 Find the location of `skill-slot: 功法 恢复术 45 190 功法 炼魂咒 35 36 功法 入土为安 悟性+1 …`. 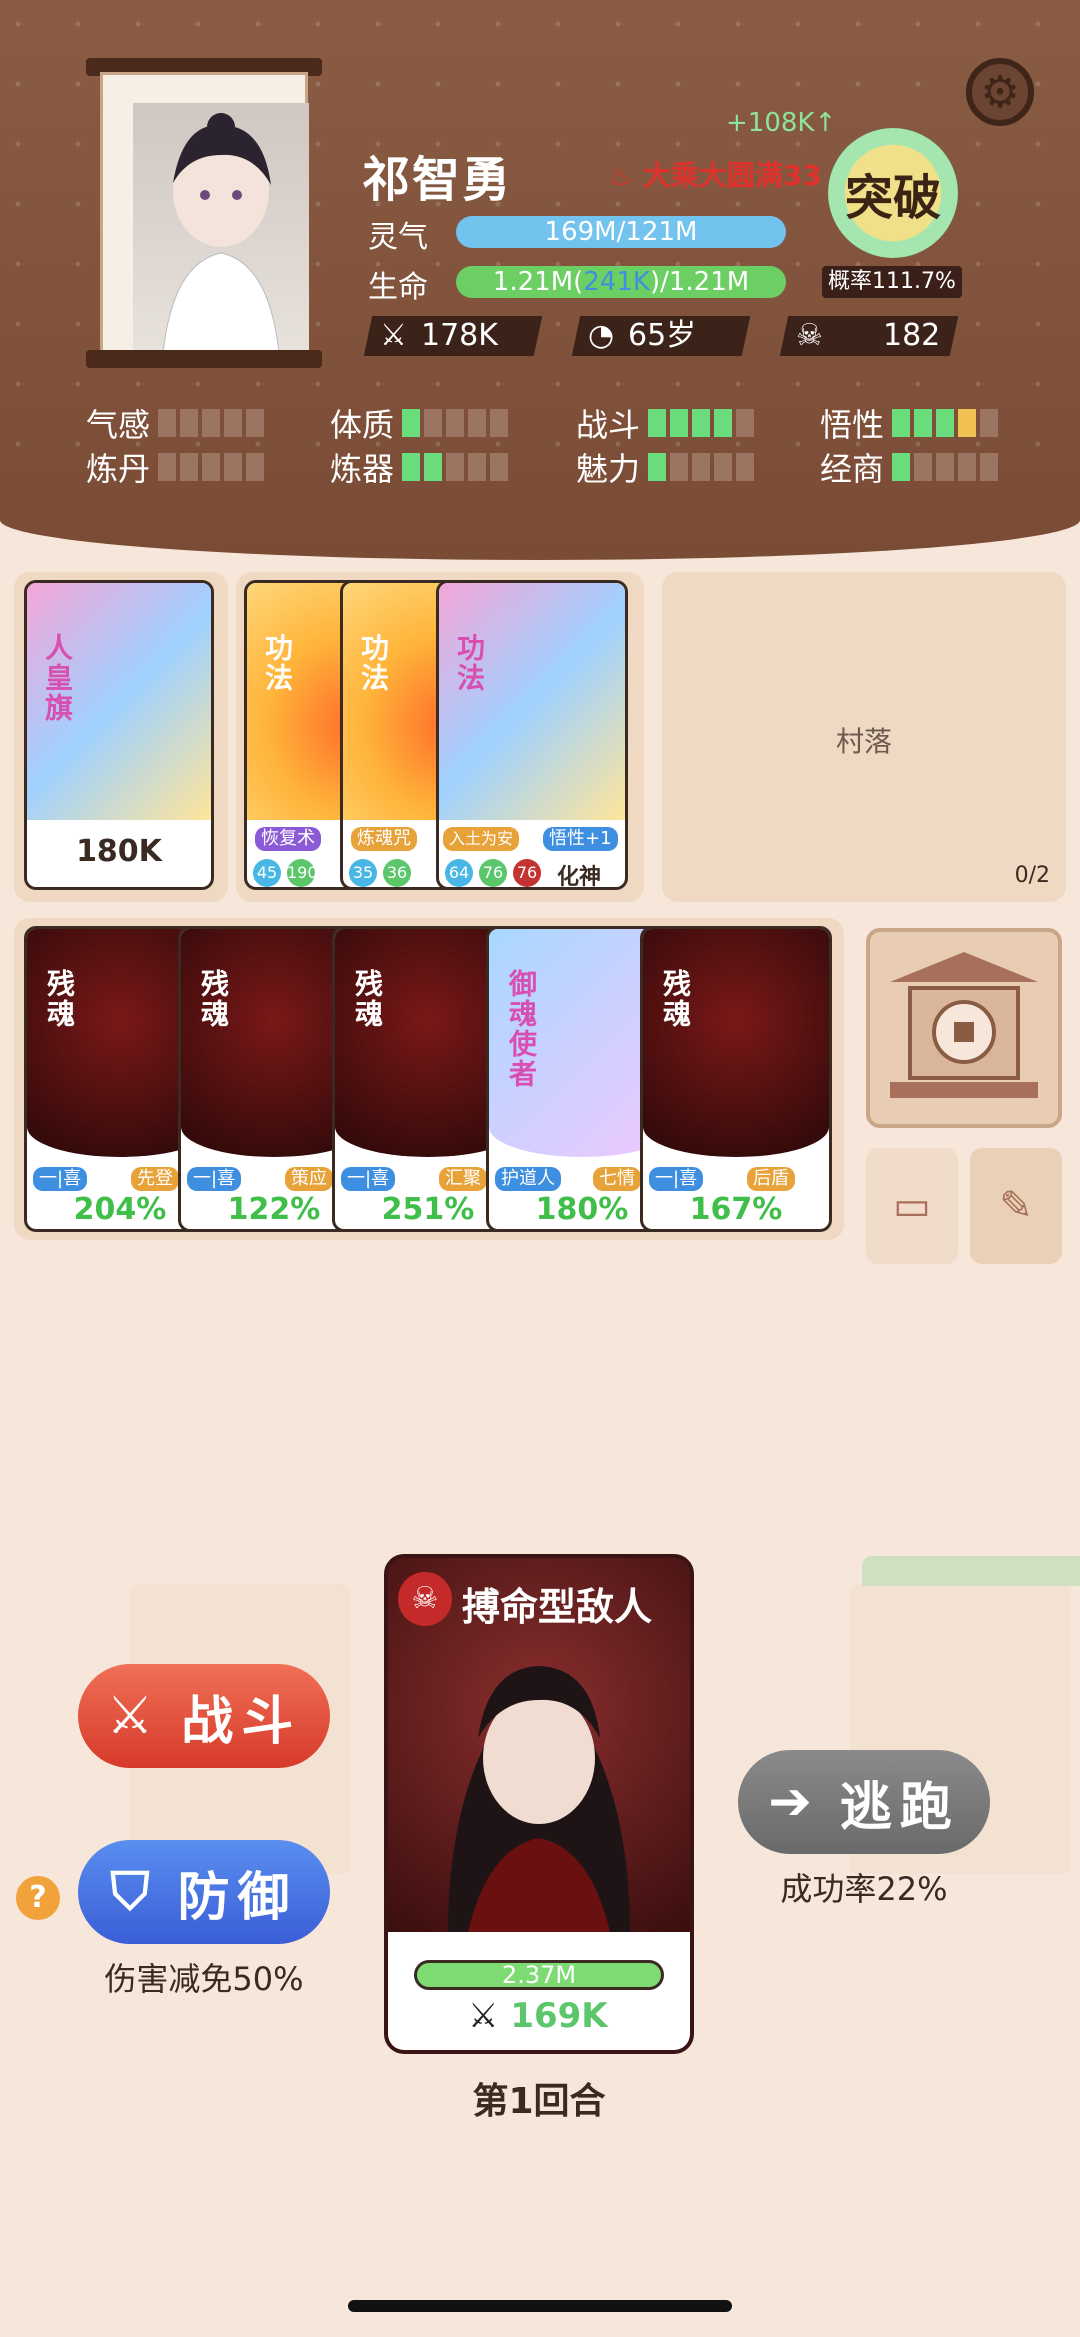

skill-slot: 功法 恢复术 45 190 功法 炼魂咒 35 36 功法 入土为安 悟性+1 … is located at coordinates (440, 737).